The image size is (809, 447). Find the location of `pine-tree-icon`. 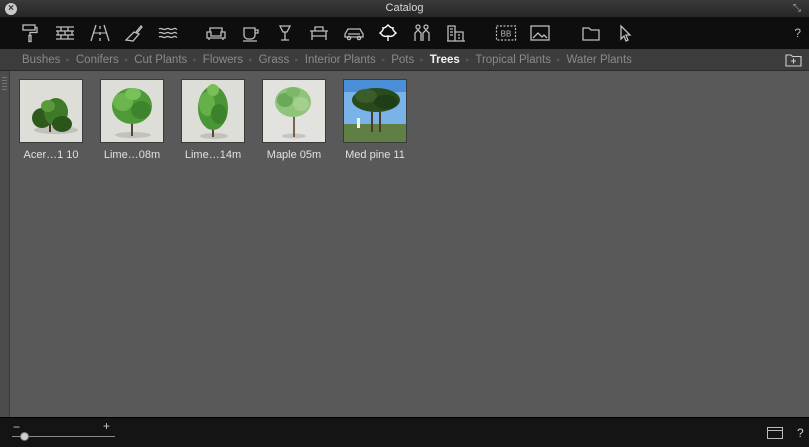

pine-tree-icon is located at coordinates (375, 111).